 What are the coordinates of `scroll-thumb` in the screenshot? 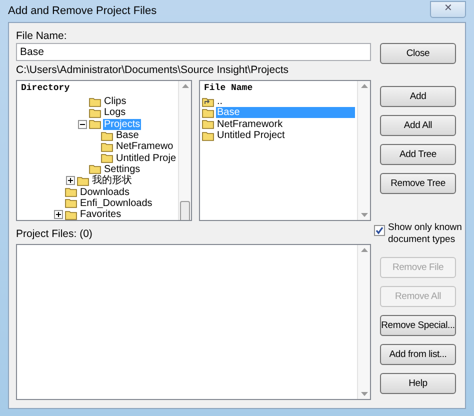 It's located at (185, 210).